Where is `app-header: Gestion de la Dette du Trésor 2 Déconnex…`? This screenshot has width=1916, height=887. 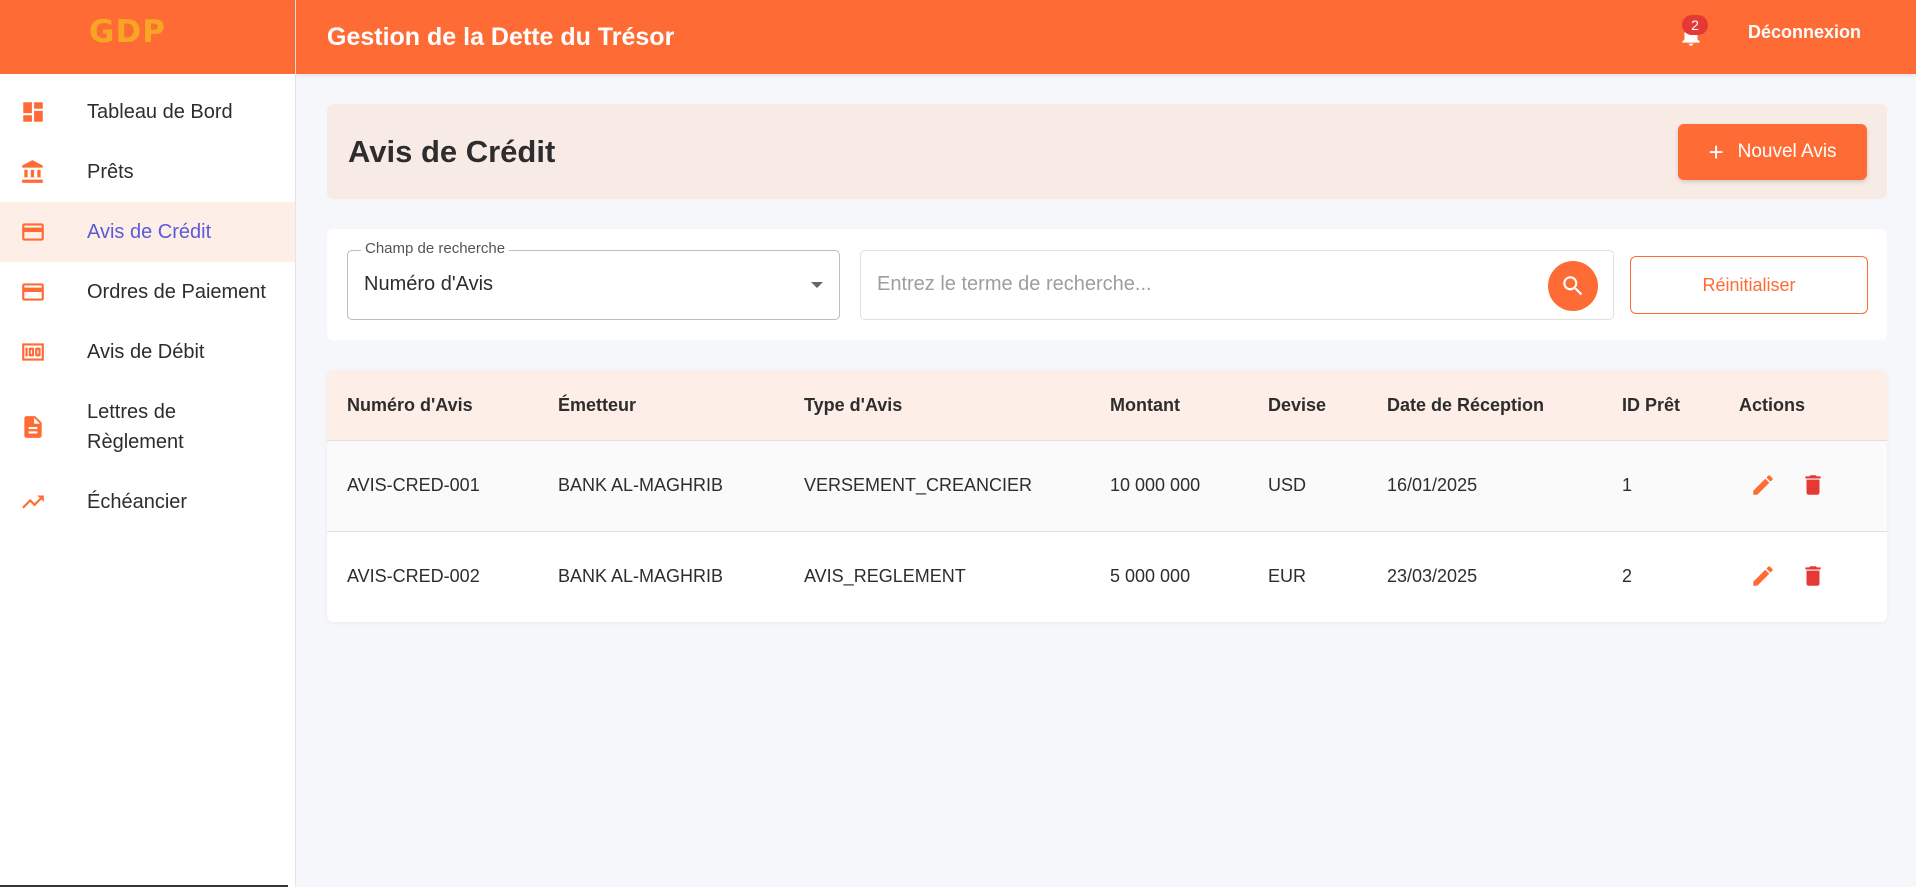
app-header: Gestion de la Dette du Trésor 2 Déconnex… is located at coordinates (1106, 37).